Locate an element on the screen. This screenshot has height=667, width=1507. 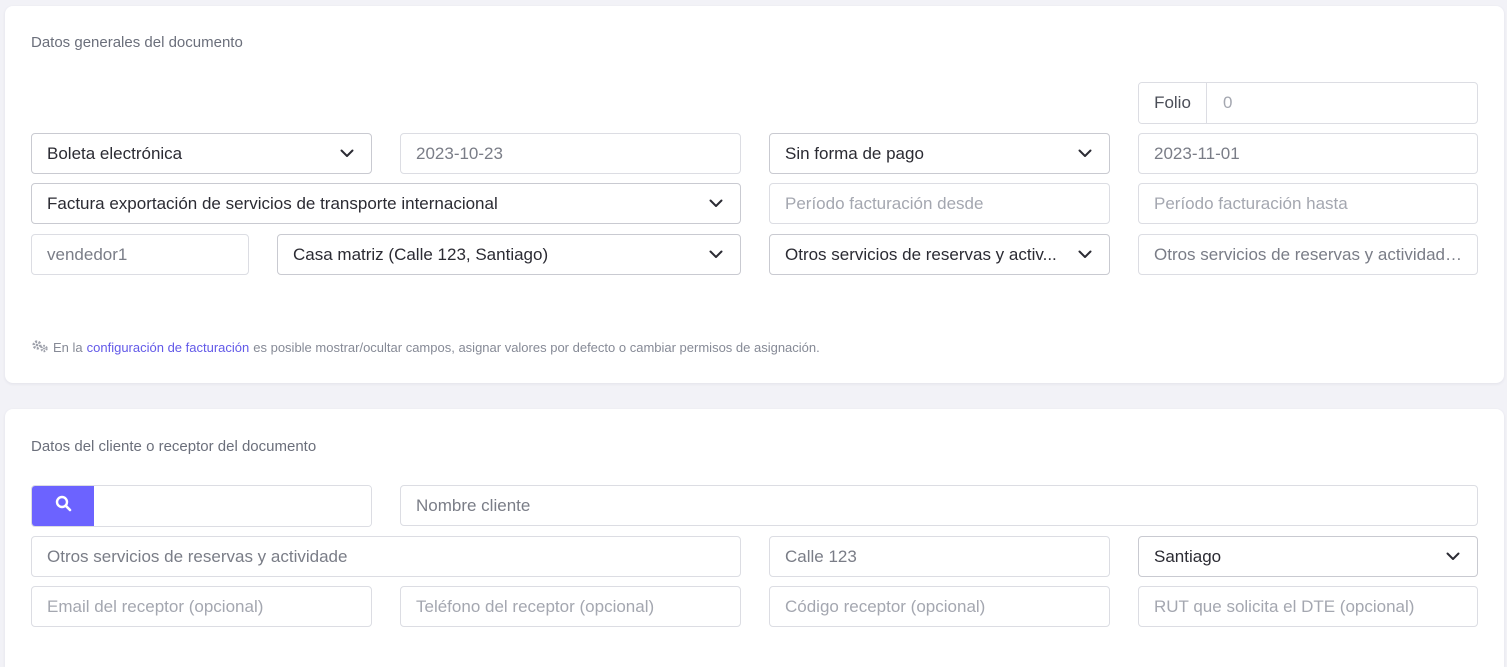
client-address-input: Calle 123 is located at coordinates (939, 556).